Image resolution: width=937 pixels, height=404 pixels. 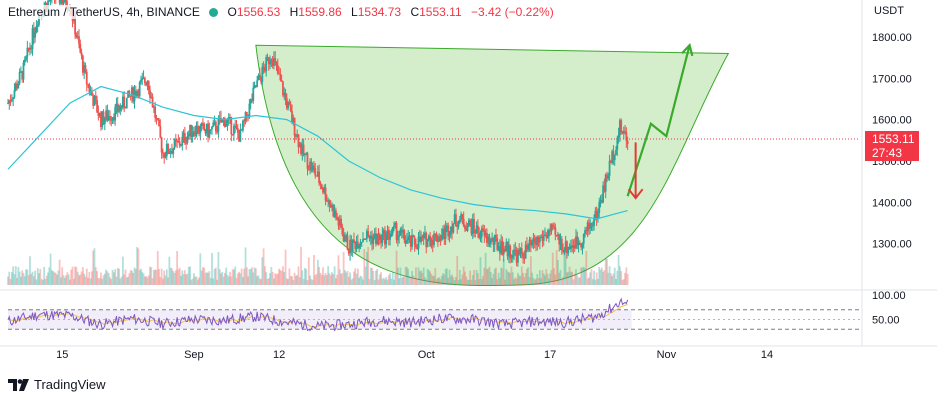 I want to click on currency-label: USDT, so click(x=889, y=11).